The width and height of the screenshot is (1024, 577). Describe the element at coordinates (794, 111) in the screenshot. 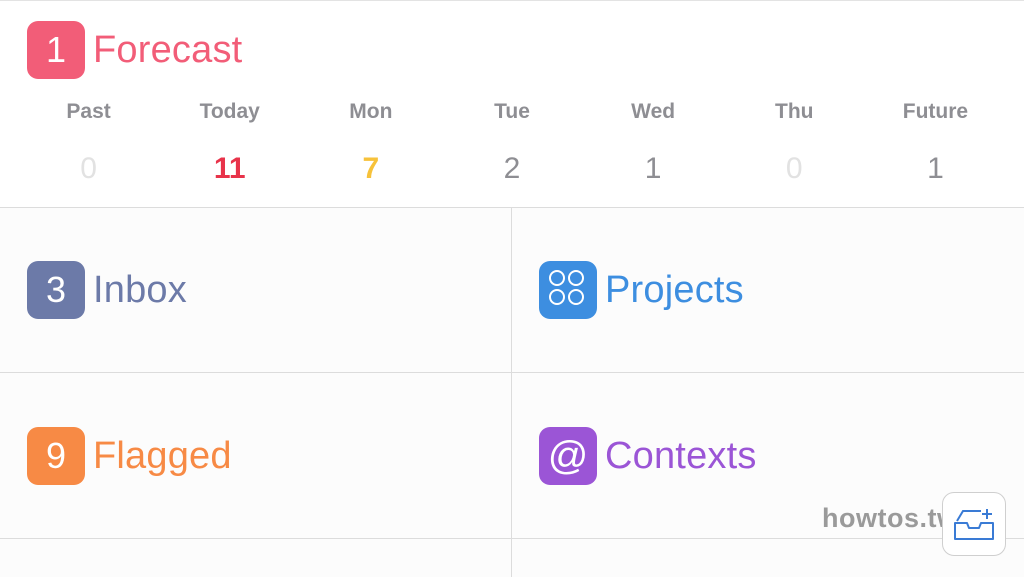

I see `day-label: Thu` at that location.